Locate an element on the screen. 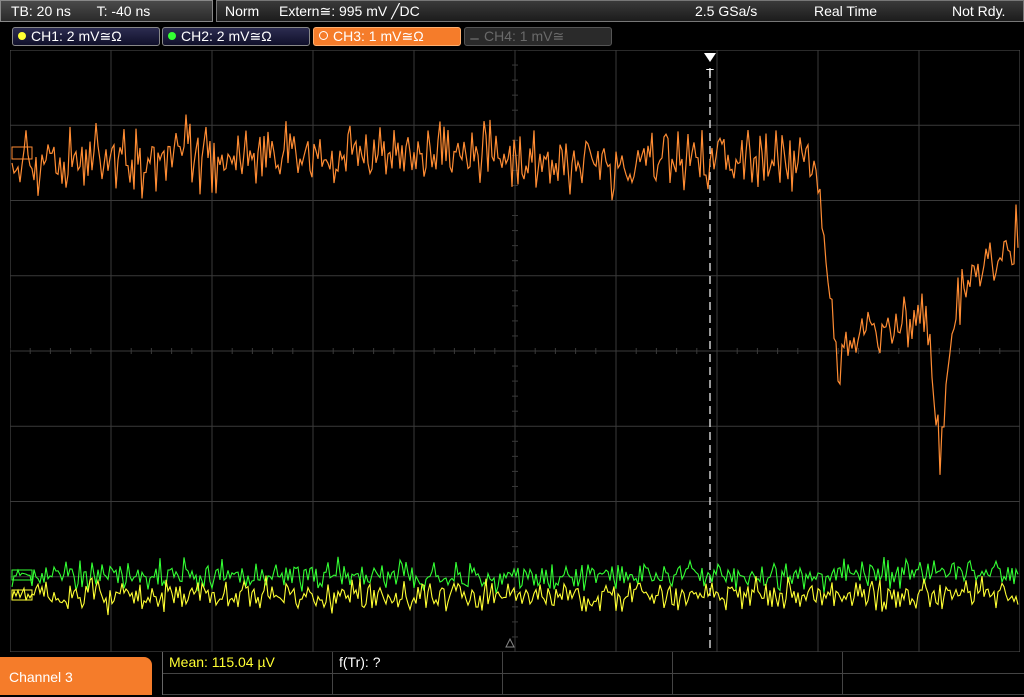  sample-rate: 2.5 GSa/s is located at coordinates (726, 11).